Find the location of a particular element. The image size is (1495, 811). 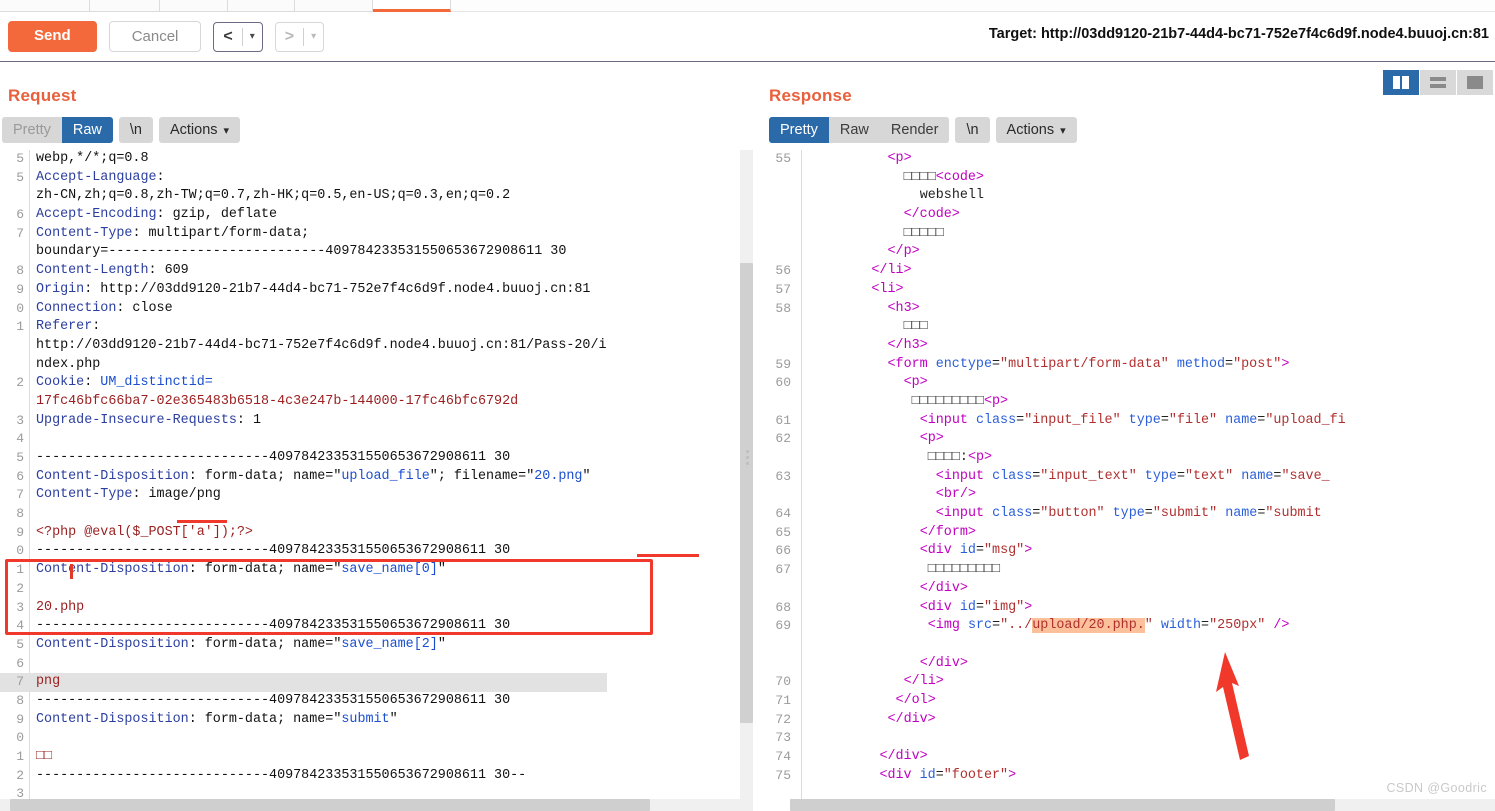

code-line: 58 <h3> is located at coordinates (1050, 309).